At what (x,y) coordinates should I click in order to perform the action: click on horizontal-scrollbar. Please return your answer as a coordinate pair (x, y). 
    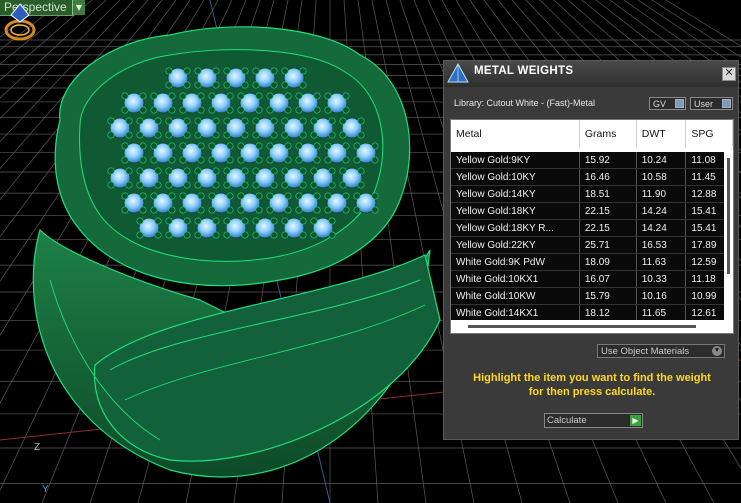
    Looking at the image, I should click on (592, 326).